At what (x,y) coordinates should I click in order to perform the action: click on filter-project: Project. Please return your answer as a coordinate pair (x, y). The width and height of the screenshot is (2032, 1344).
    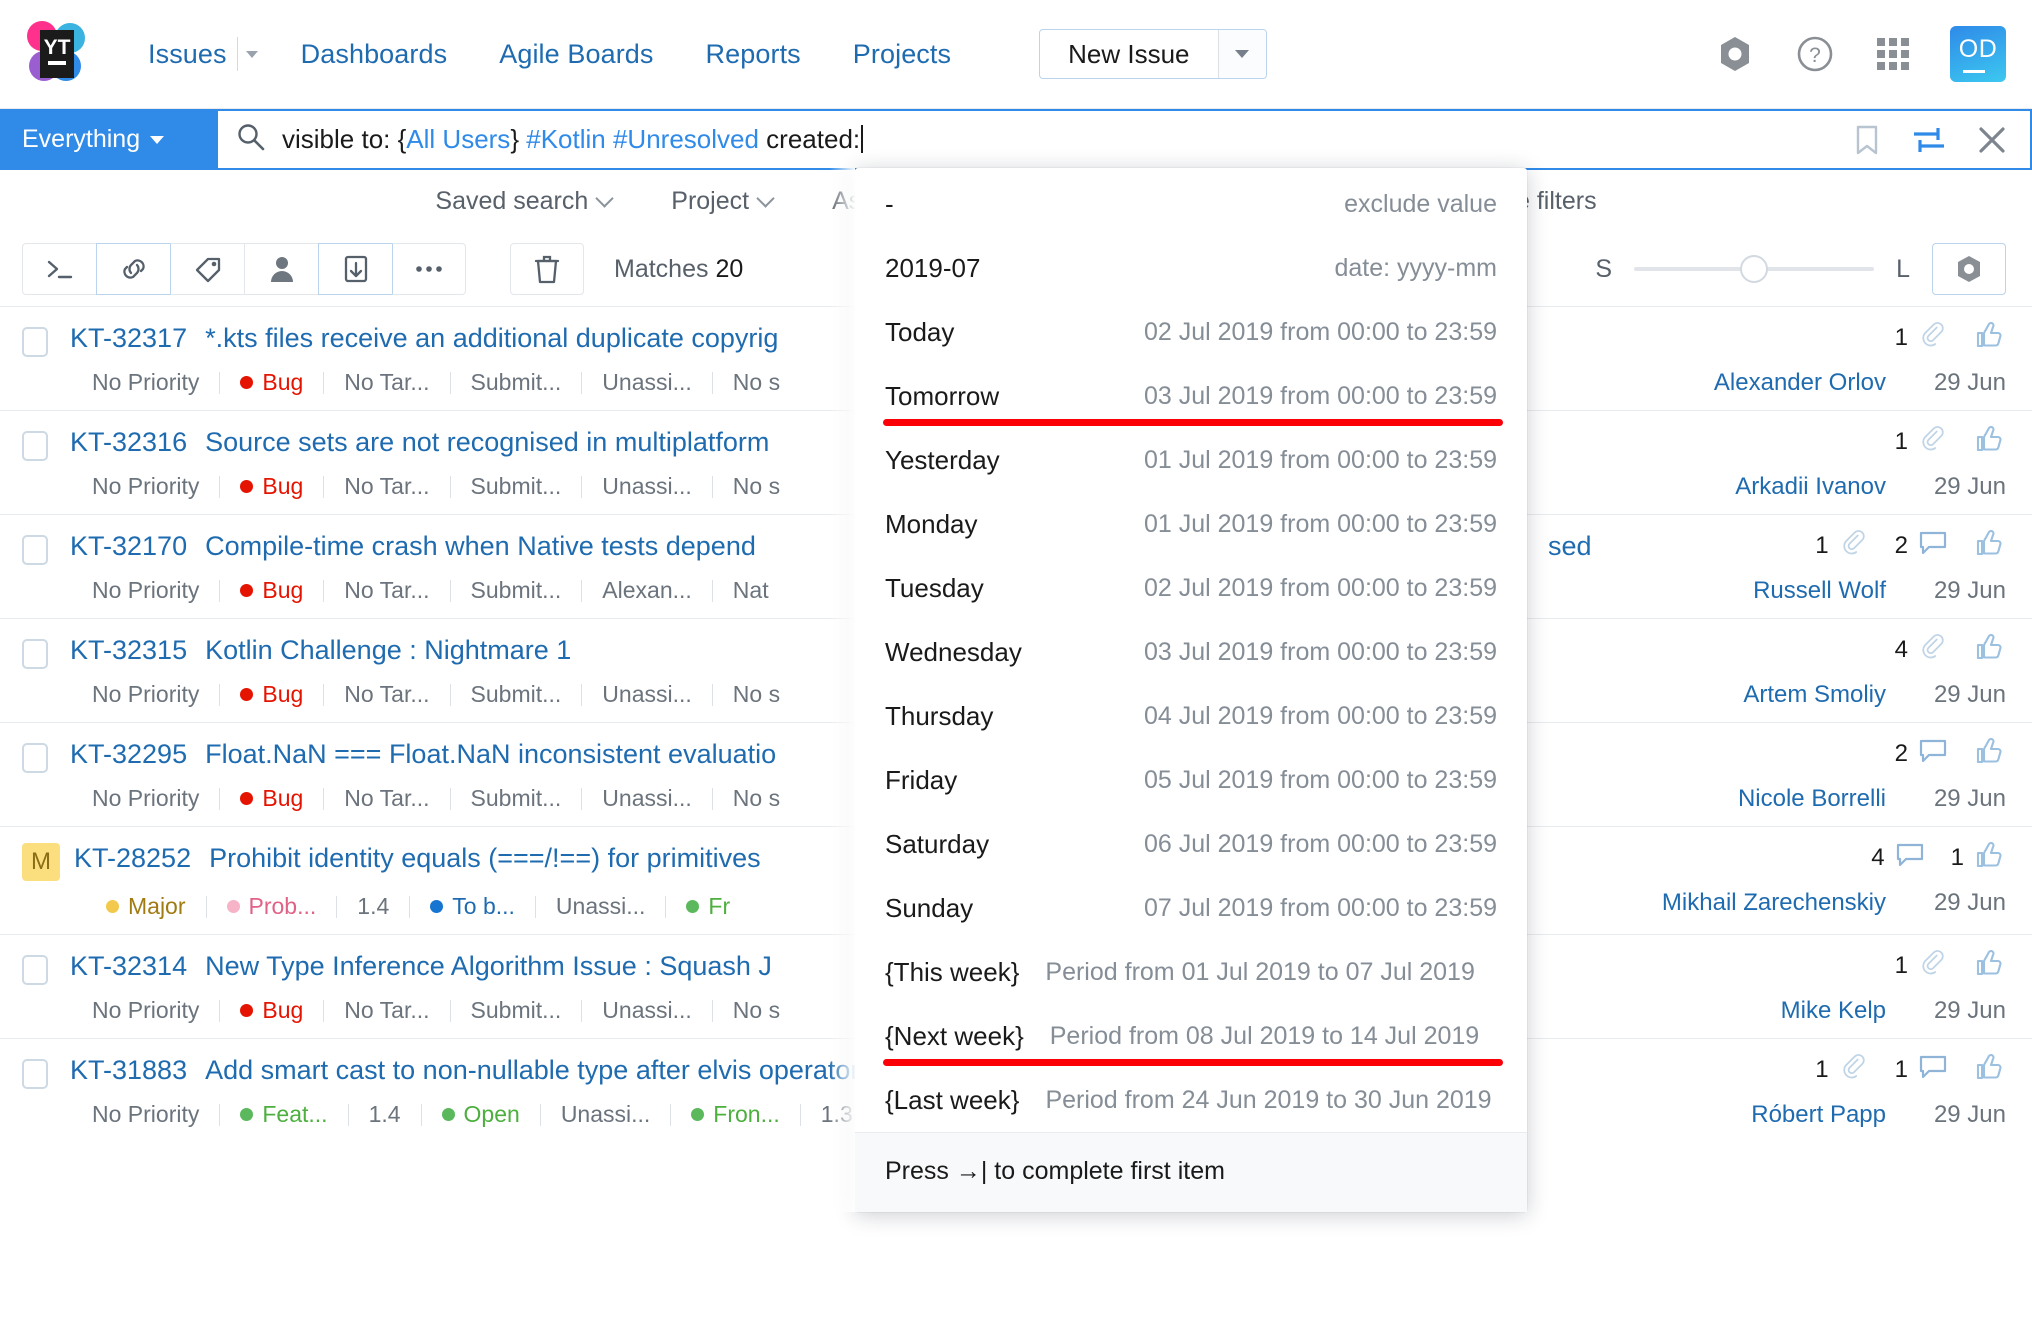
    Looking at the image, I should click on (721, 201).